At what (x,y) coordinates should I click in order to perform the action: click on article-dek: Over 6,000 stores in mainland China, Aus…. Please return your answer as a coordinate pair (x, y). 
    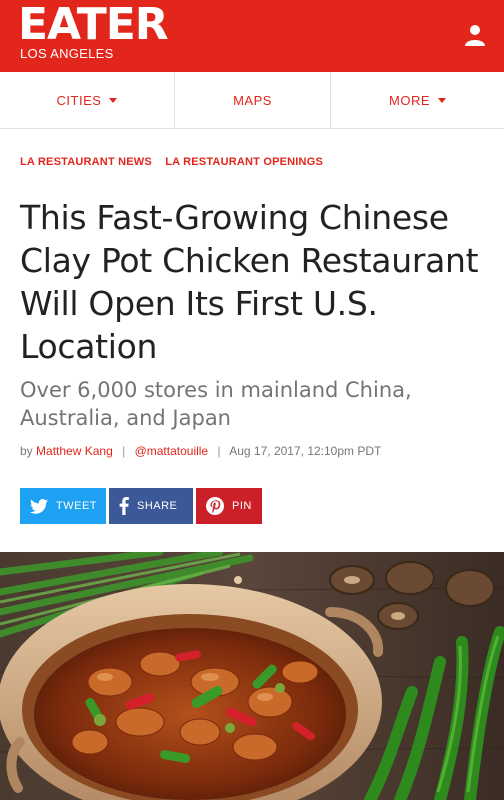
    Looking at the image, I should click on (216, 404).